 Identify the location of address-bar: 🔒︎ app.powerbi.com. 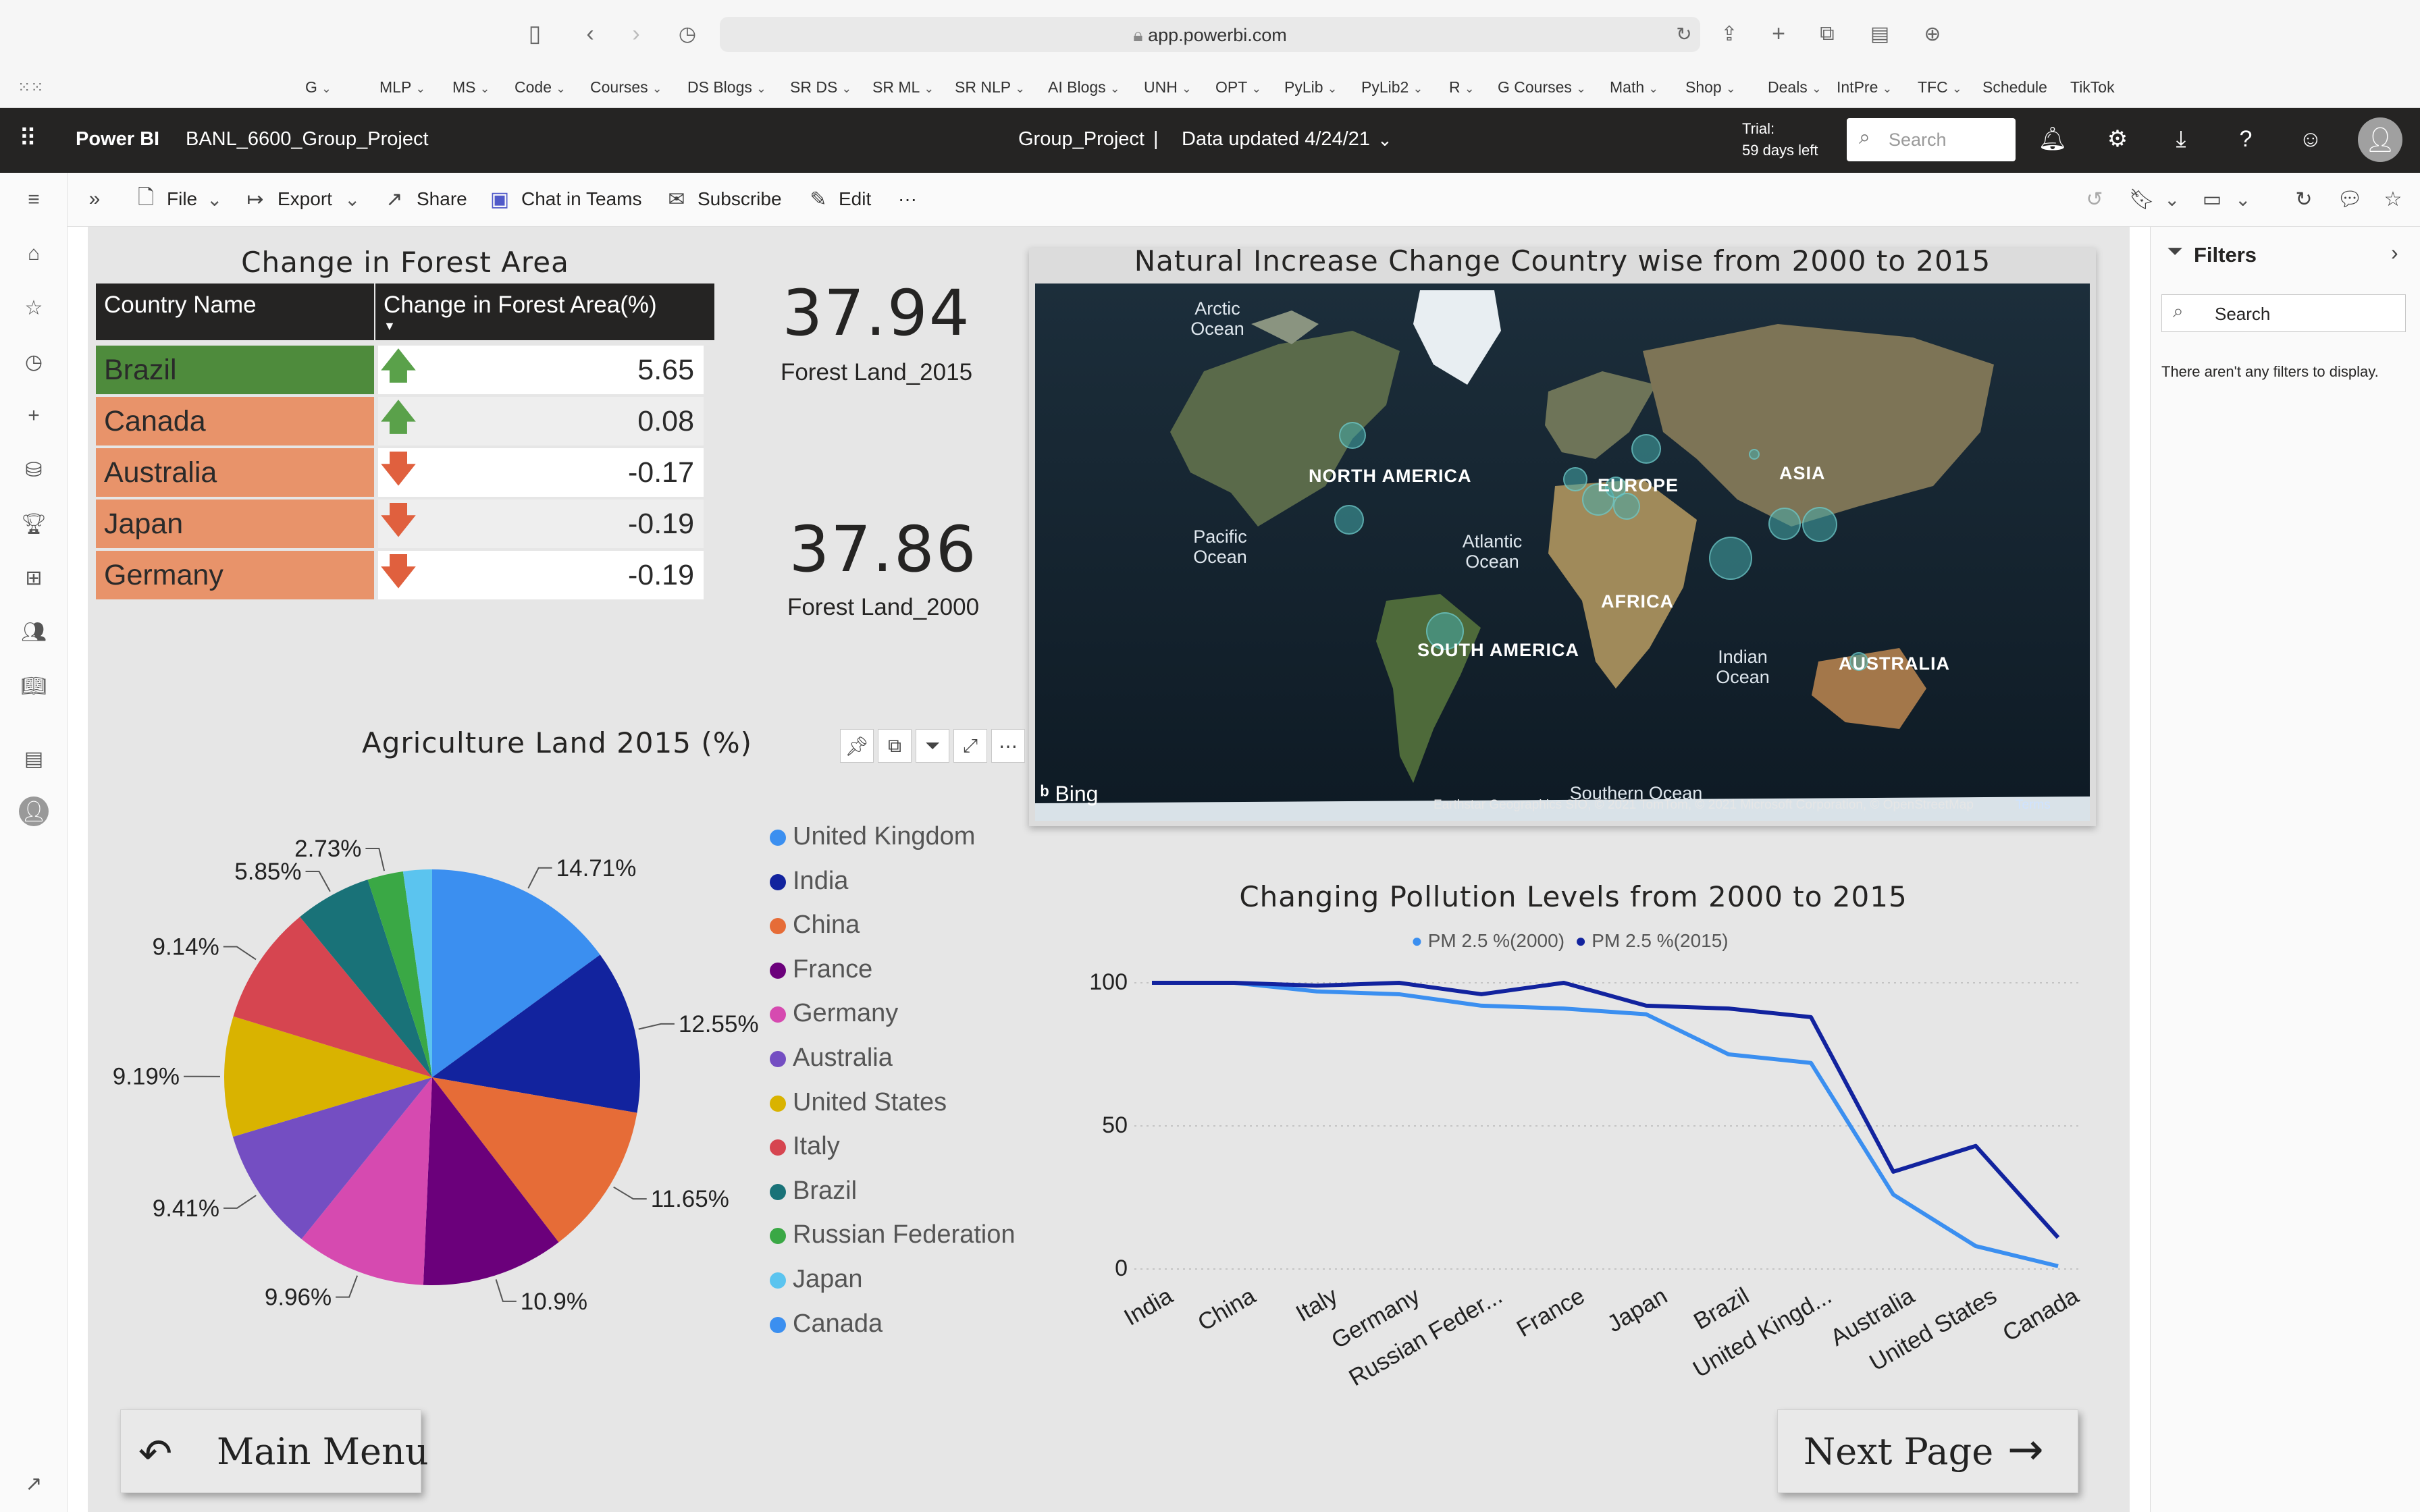
(1210, 34).